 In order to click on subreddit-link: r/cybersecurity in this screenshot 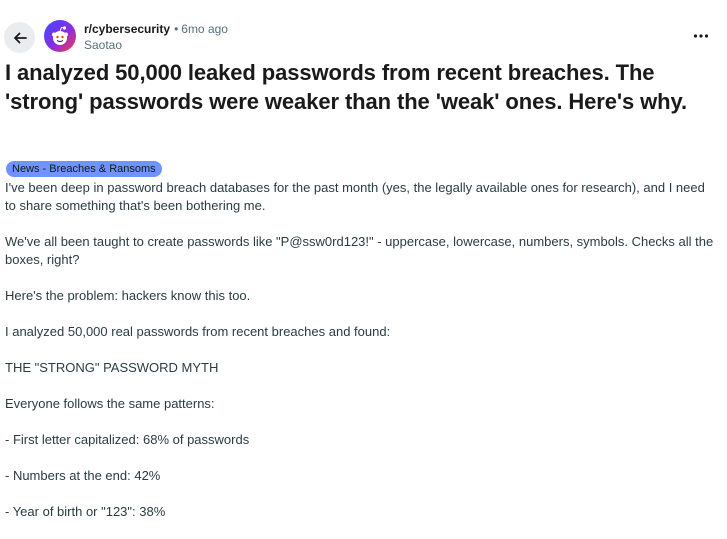, I will do `click(127, 29)`.